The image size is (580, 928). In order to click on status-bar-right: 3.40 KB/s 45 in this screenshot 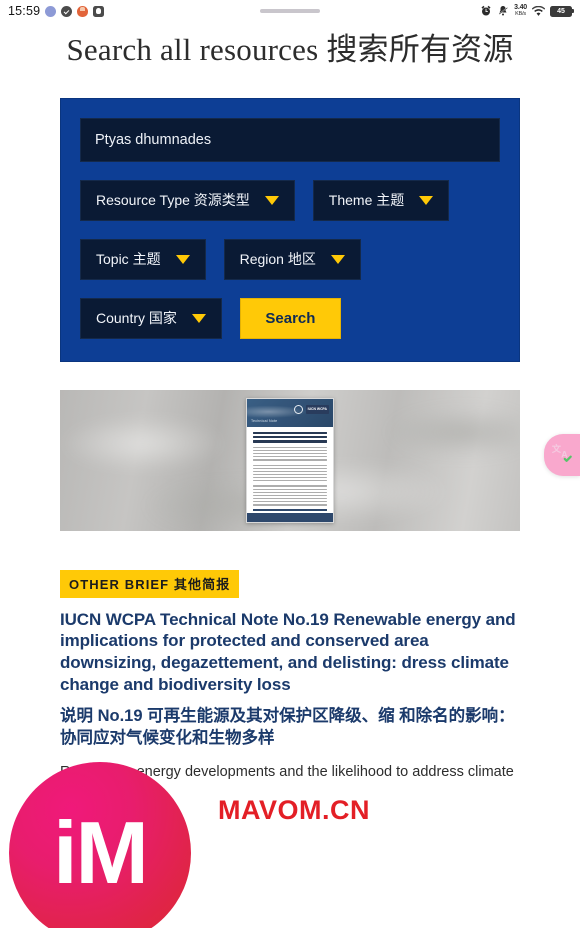, I will do `click(527, 11)`.